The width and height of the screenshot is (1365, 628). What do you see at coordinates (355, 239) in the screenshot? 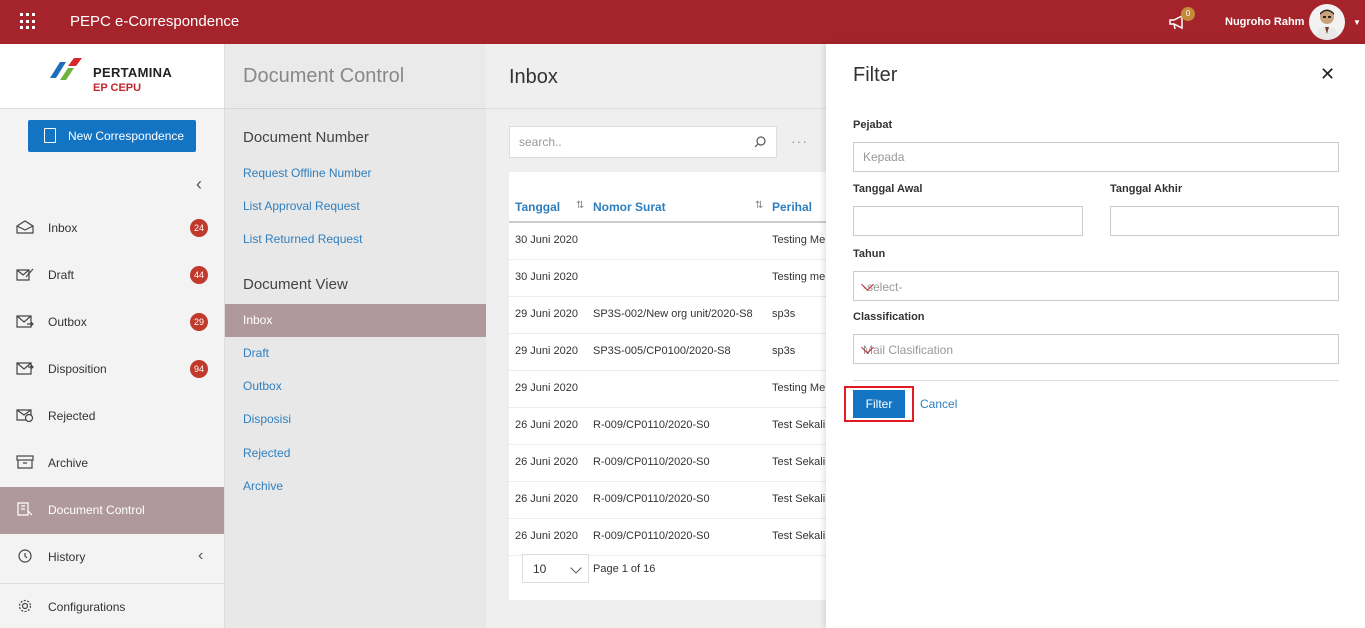
I see `link-list-returned-request: List Returned Request` at bounding box center [355, 239].